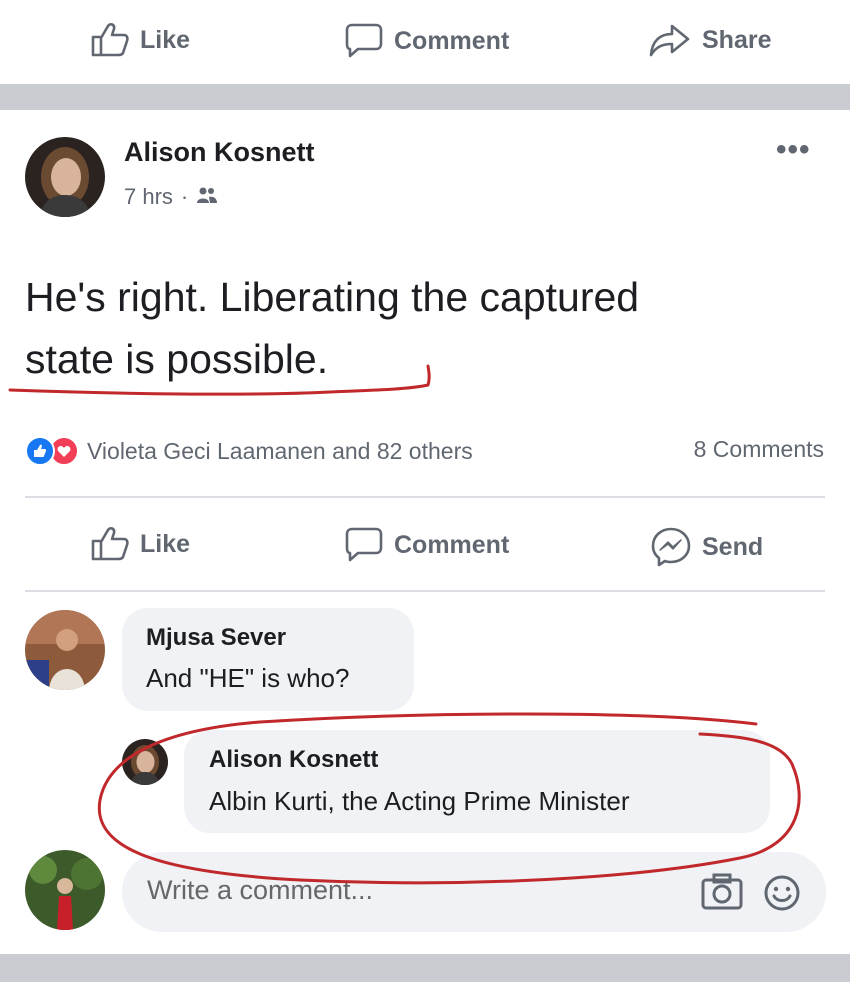 The width and height of the screenshot is (850, 982). What do you see at coordinates (425, 968) in the screenshot?
I see `feed-separator-bottom` at bounding box center [425, 968].